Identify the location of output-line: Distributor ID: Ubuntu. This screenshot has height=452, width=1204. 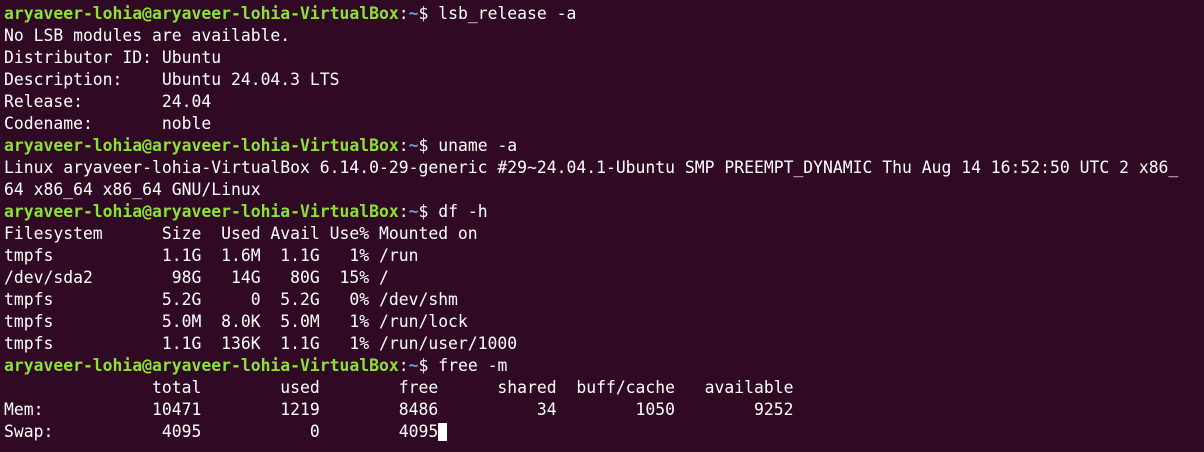
(113, 57).